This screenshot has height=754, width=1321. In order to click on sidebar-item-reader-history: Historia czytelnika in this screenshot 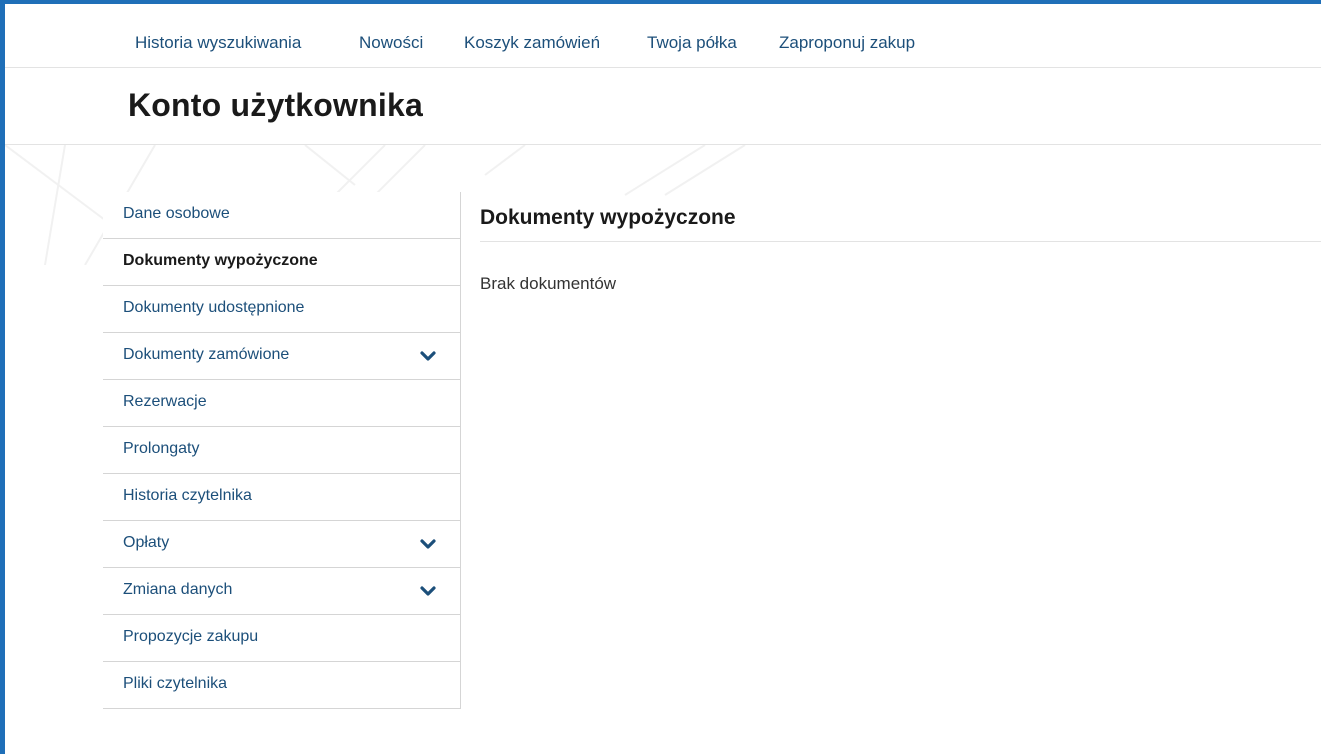, I will do `click(281, 497)`.